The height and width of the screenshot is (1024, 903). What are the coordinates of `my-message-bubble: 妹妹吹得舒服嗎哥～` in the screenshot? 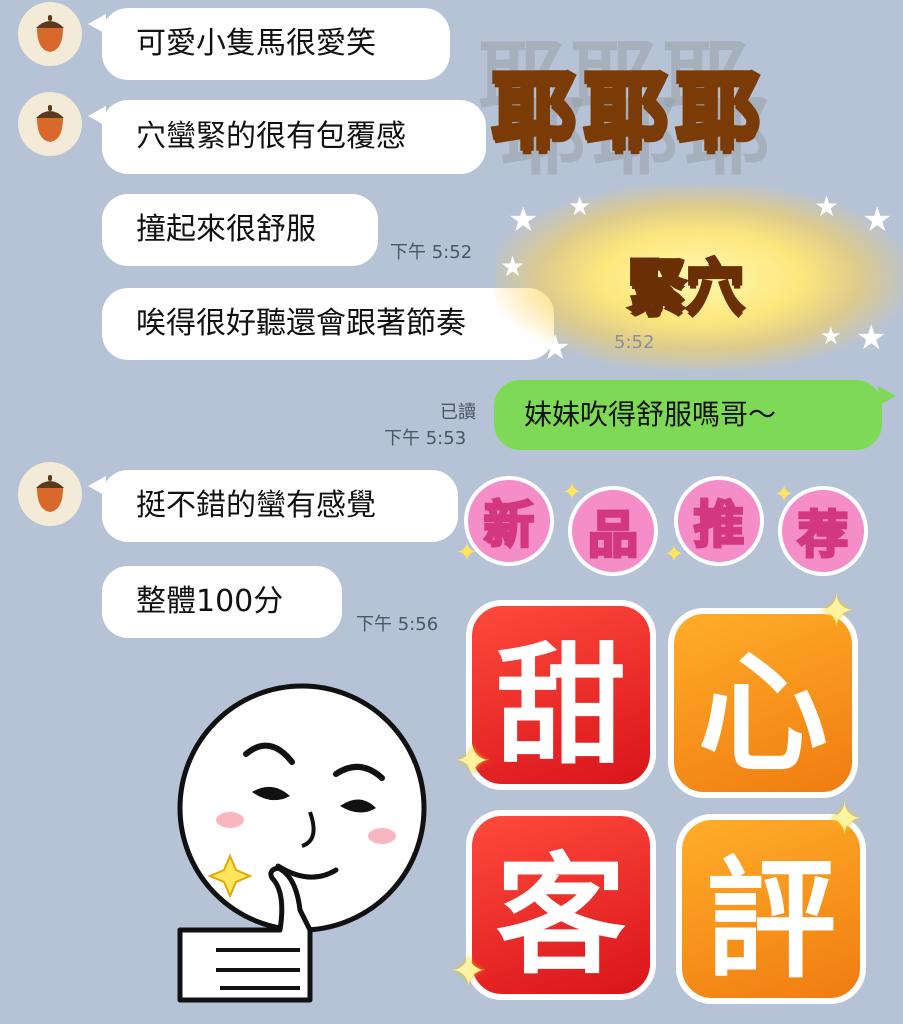 It's located at (688, 415).